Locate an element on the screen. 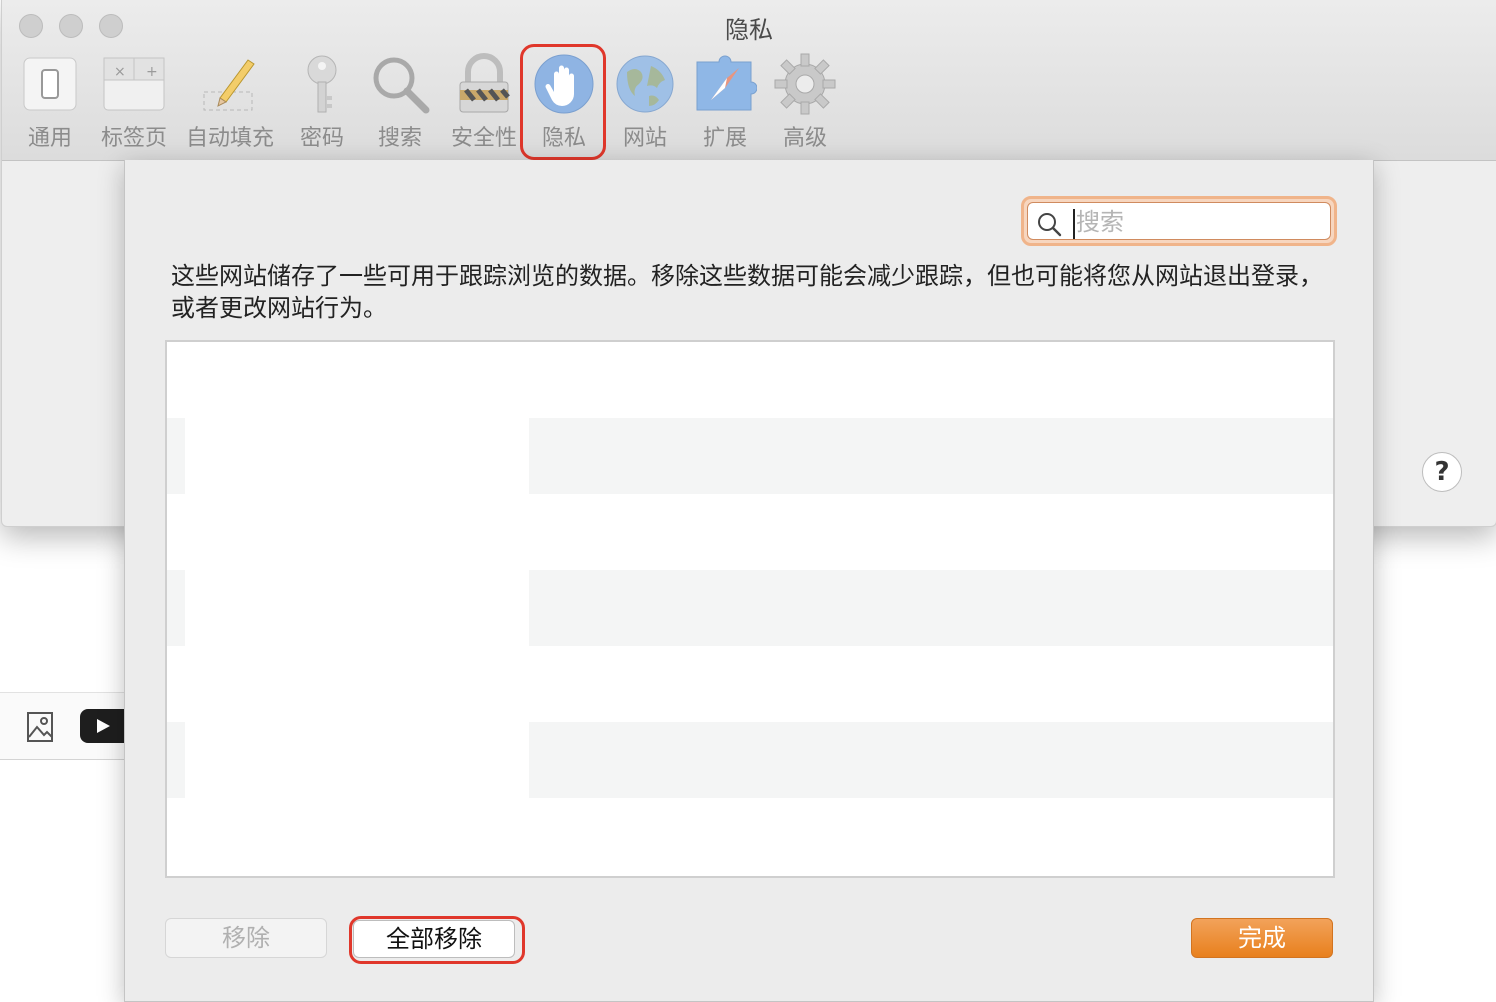  toolbar-item-search: 搜索 is located at coordinates (400, 104).